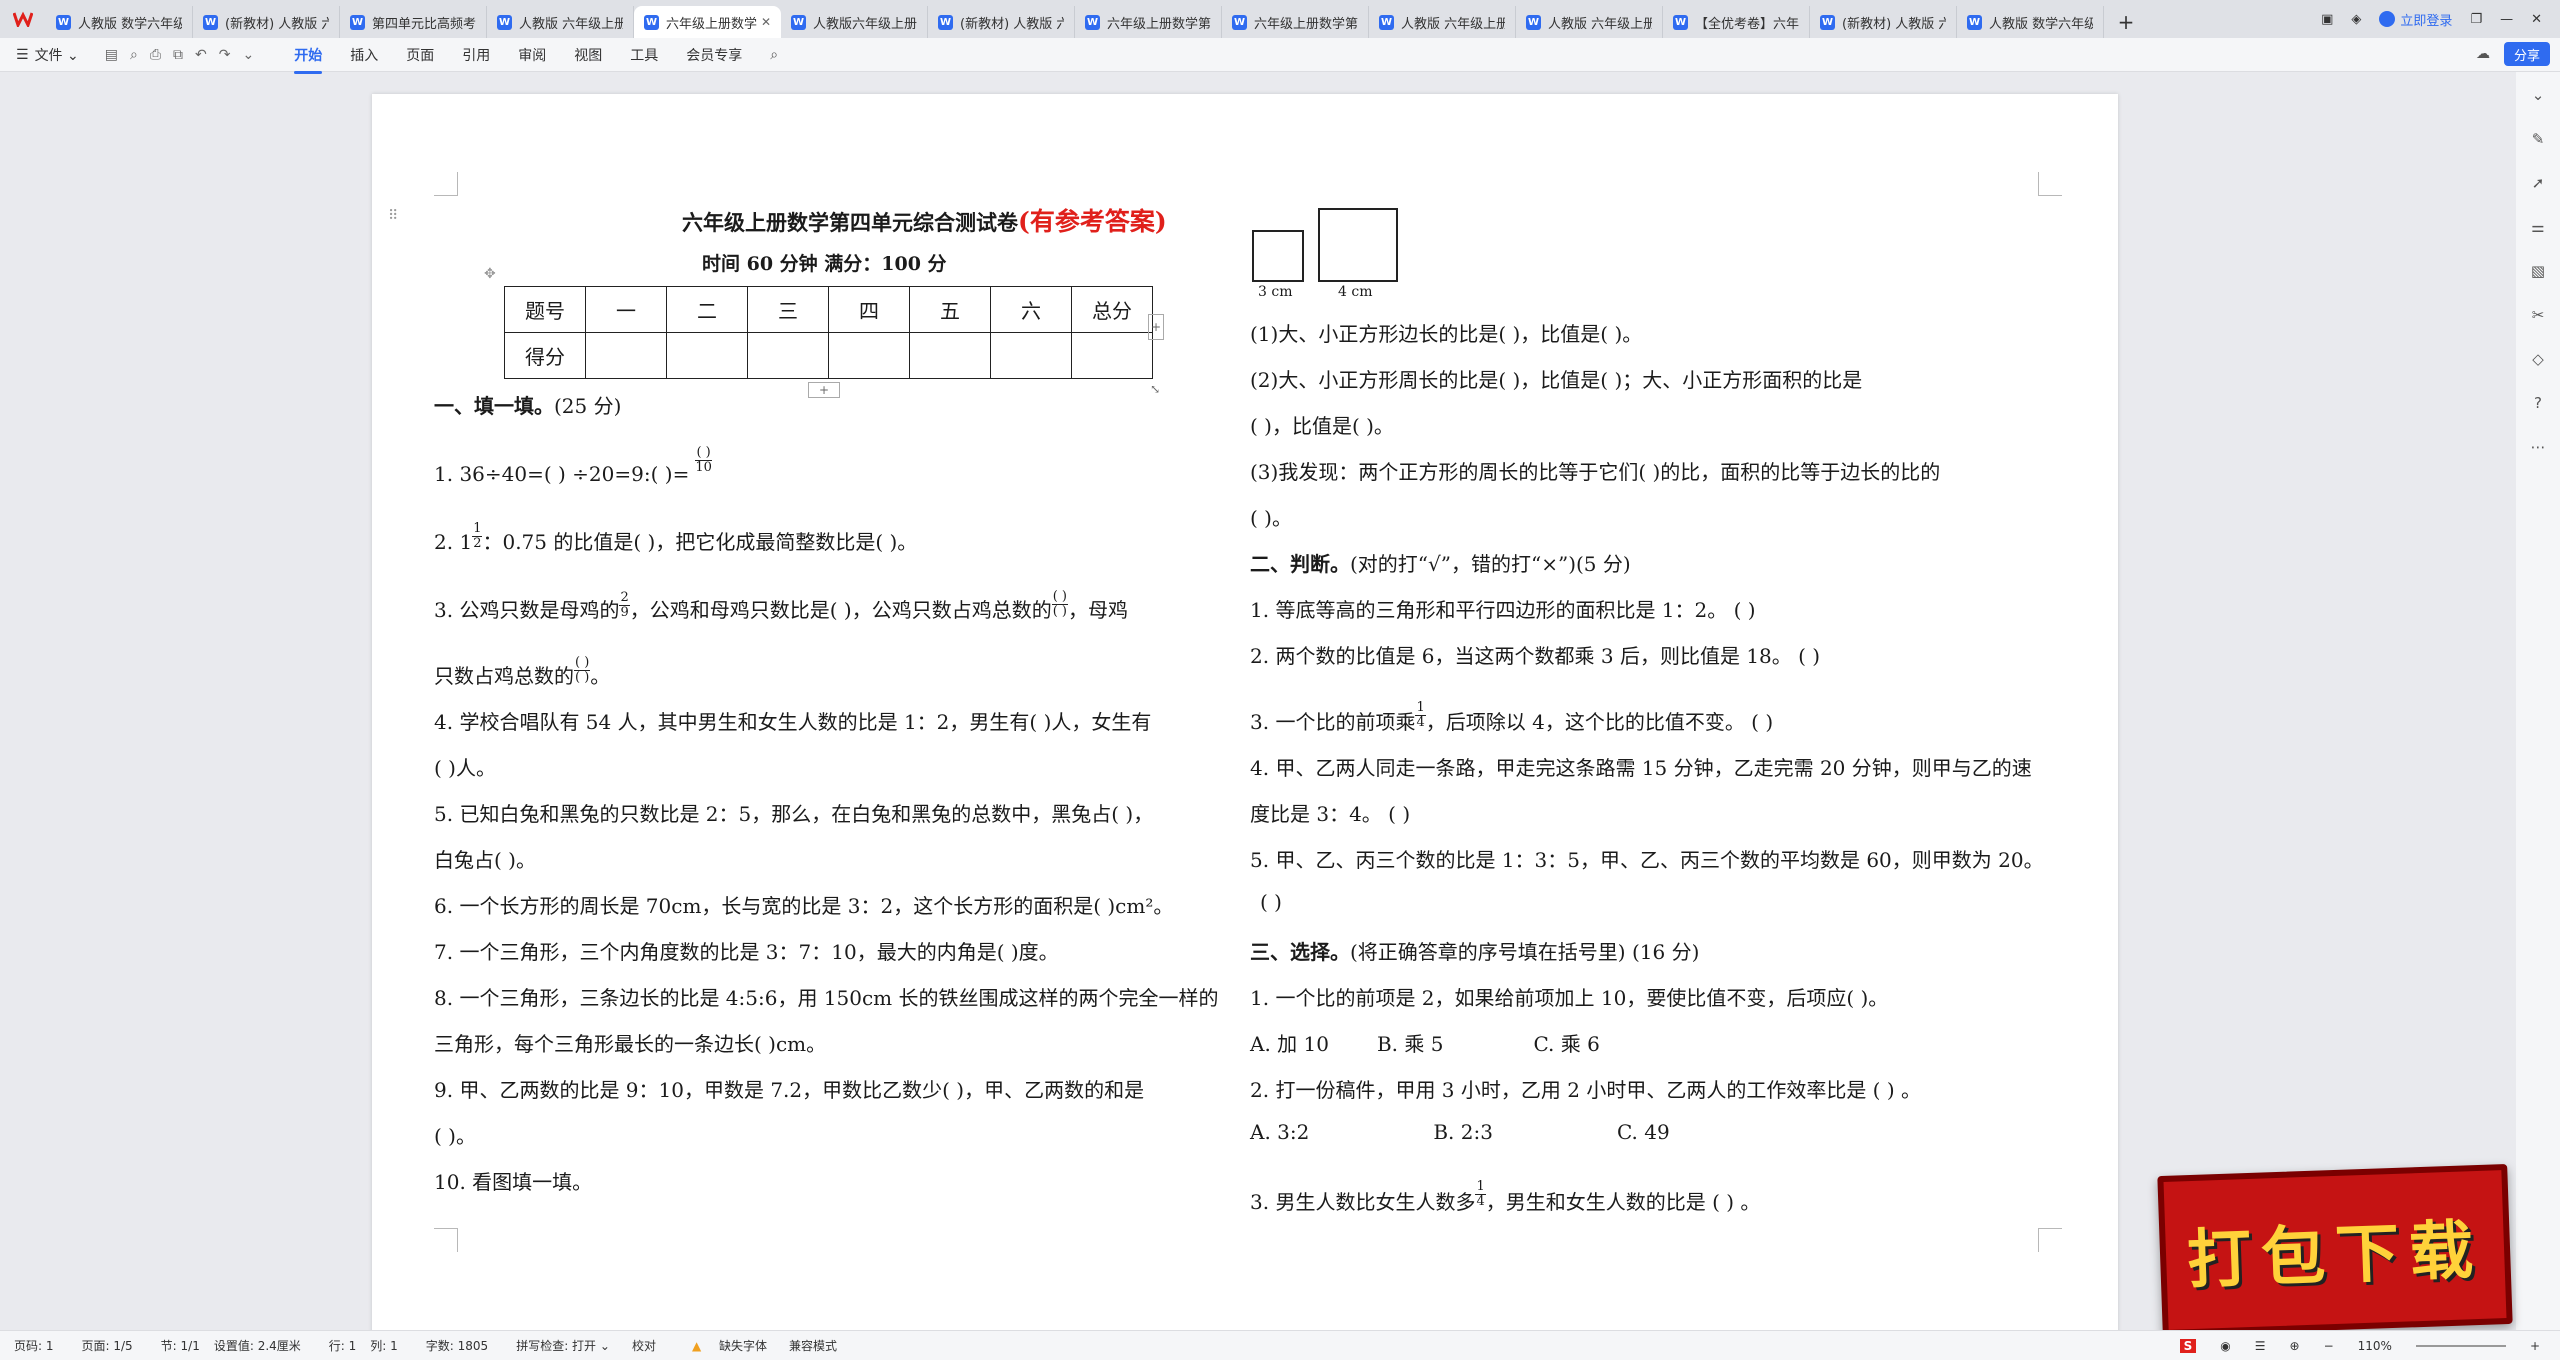 This screenshot has height=1360, width=2560. Describe the element at coordinates (2335, 1250) in the screenshot. I see `download-banner: 打包下载` at that location.